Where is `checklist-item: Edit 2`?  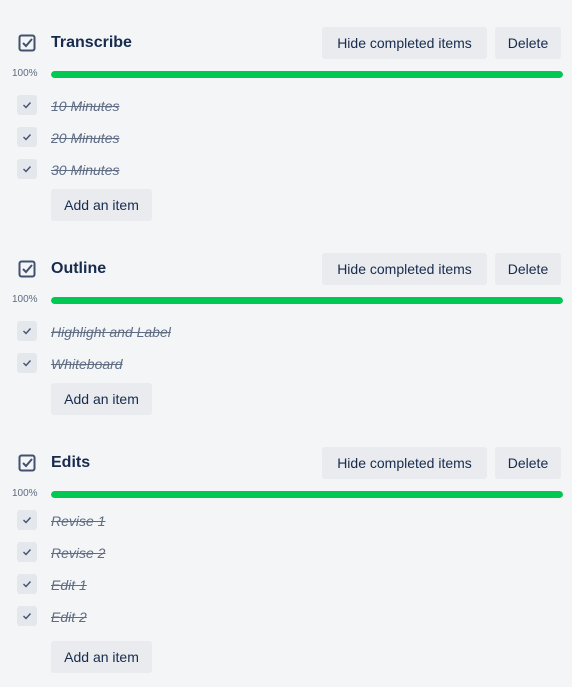 checklist-item: Edit 2 is located at coordinates (286, 617).